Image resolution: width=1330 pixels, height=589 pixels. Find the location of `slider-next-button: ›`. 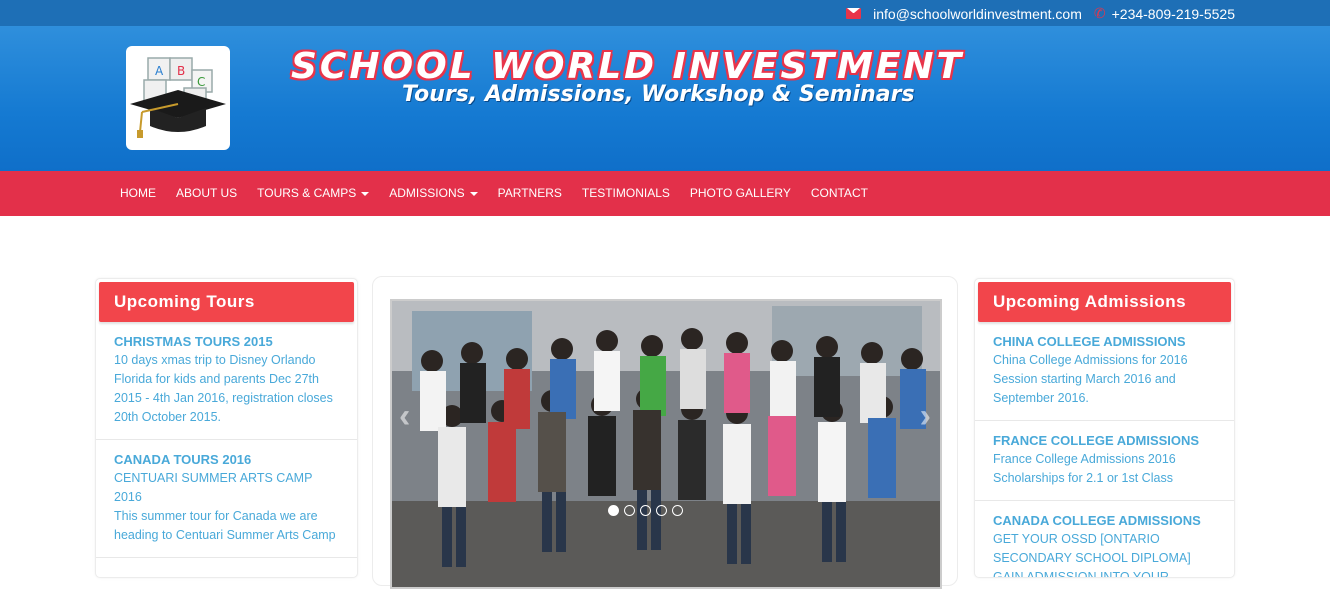

slider-next-button: › is located at coordinates (925, 416).